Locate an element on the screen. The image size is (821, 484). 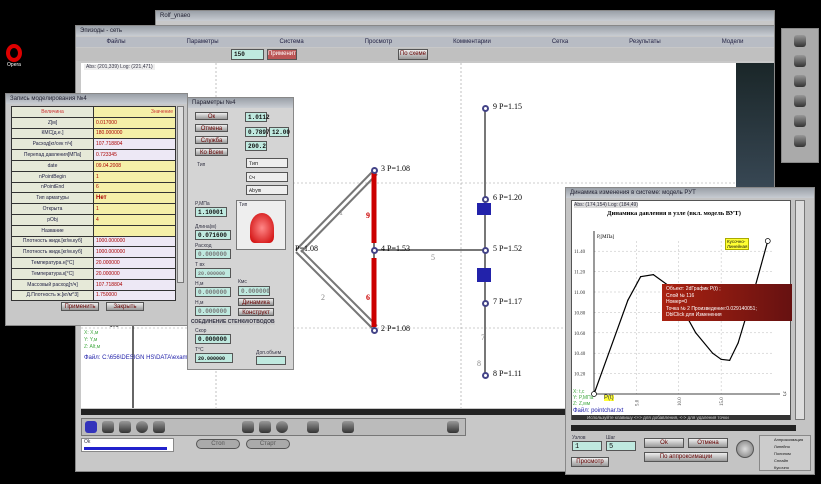
valve-icon is located at coordinates (159, 427).